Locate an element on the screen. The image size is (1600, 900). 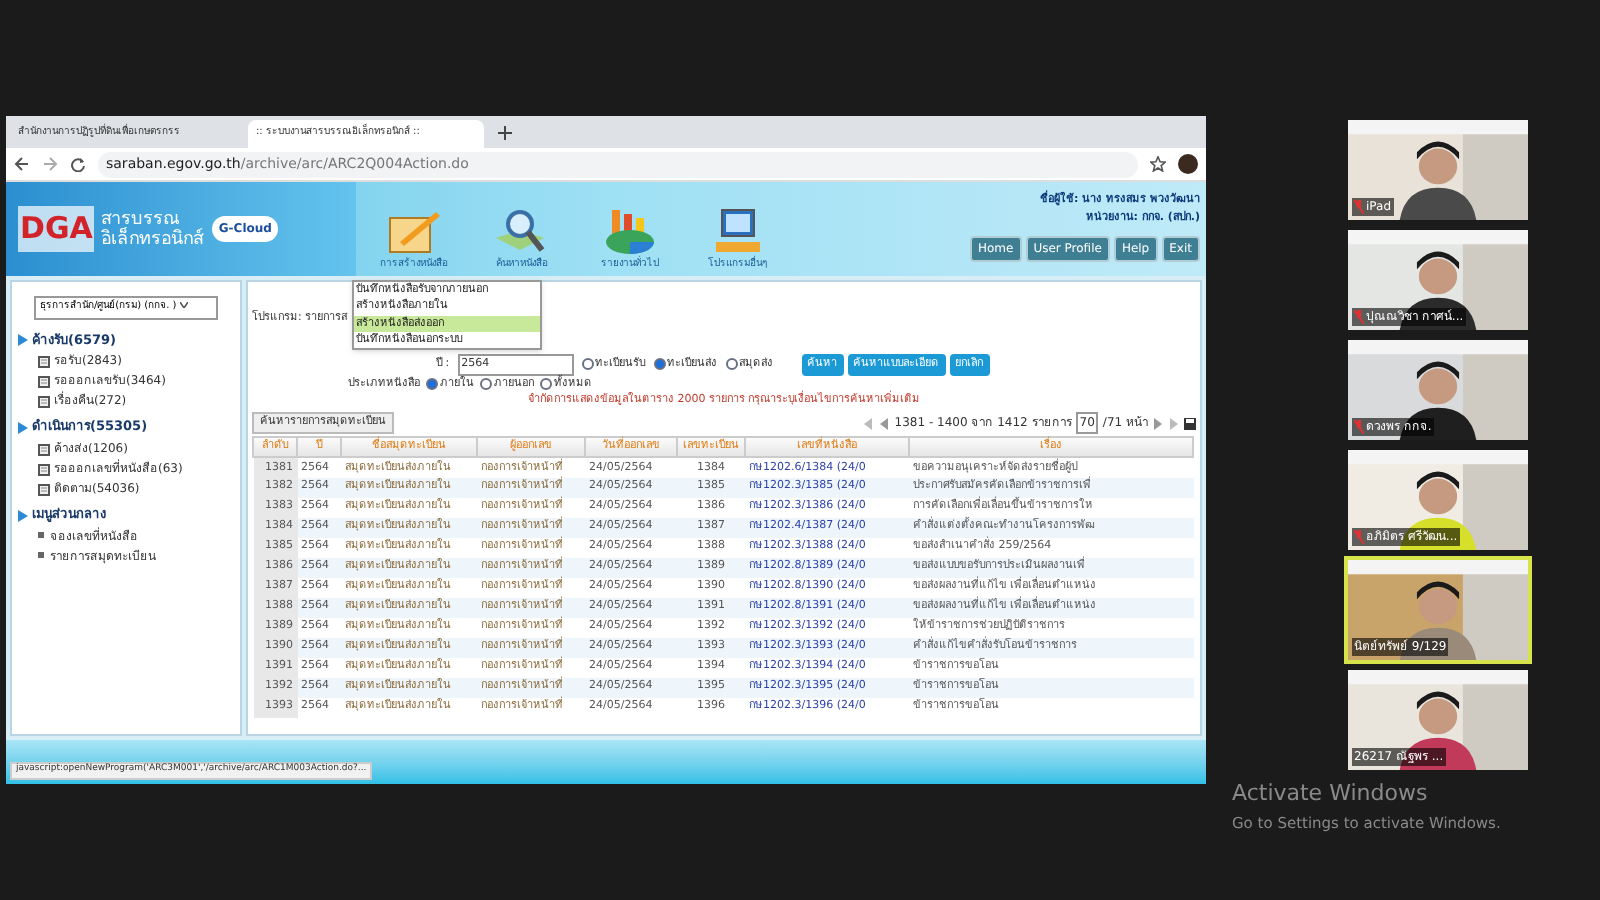
logo-brand: DGA is located at coordinates (56, 229).